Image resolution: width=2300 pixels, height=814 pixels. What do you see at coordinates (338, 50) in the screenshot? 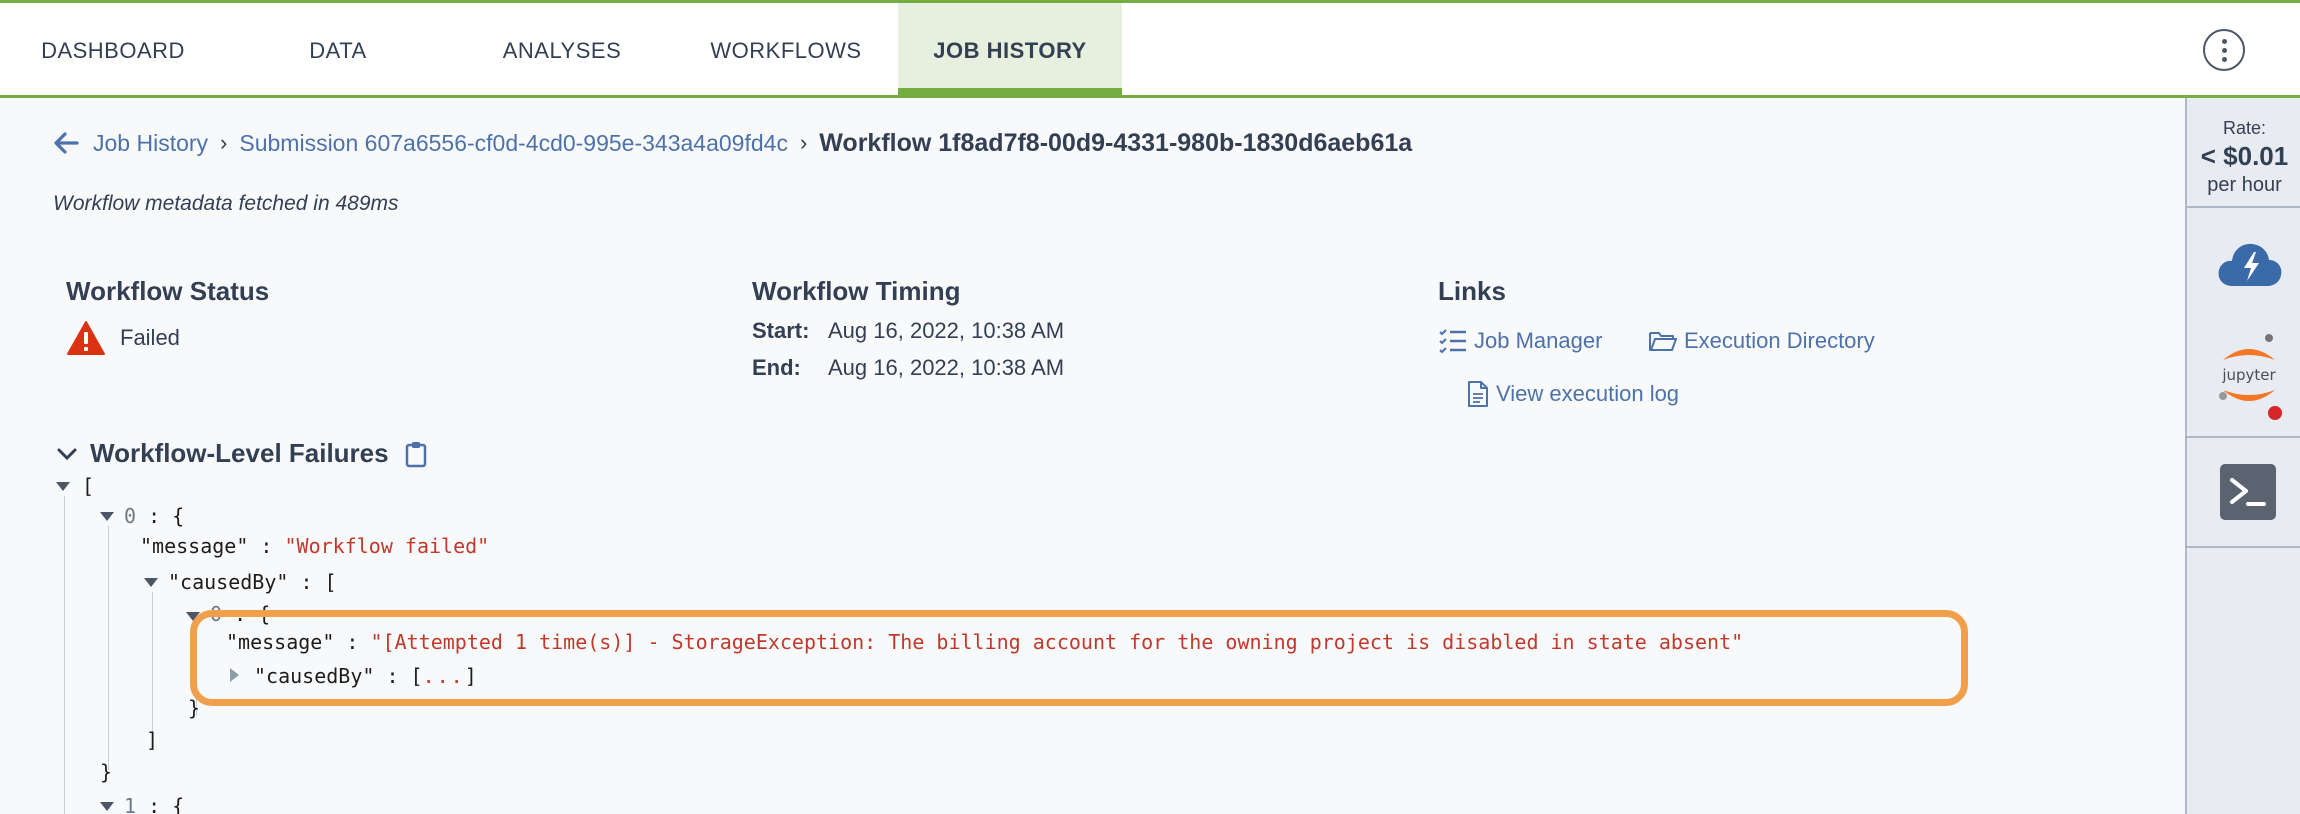
I see `tab-data: DATA` at bounding box center [338, 50].